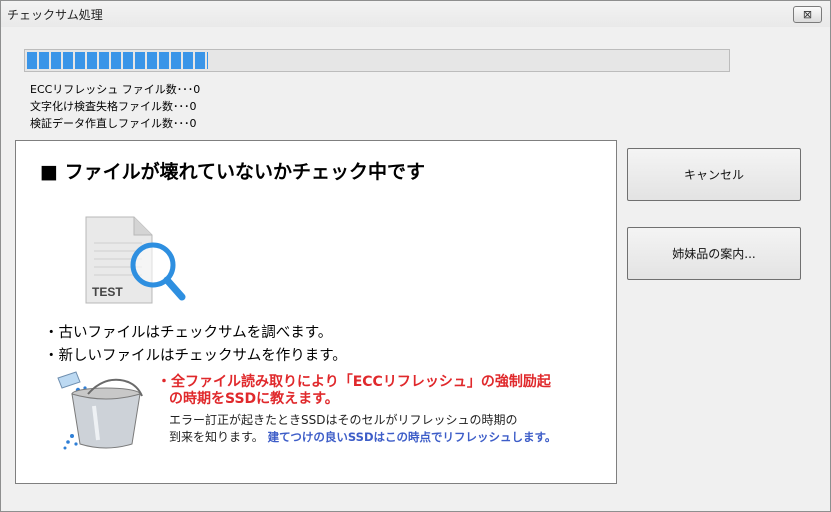  Describe the element at coordinates (714, 174) in the screenshot. I see `cancel-button: キャンセル` at that location.